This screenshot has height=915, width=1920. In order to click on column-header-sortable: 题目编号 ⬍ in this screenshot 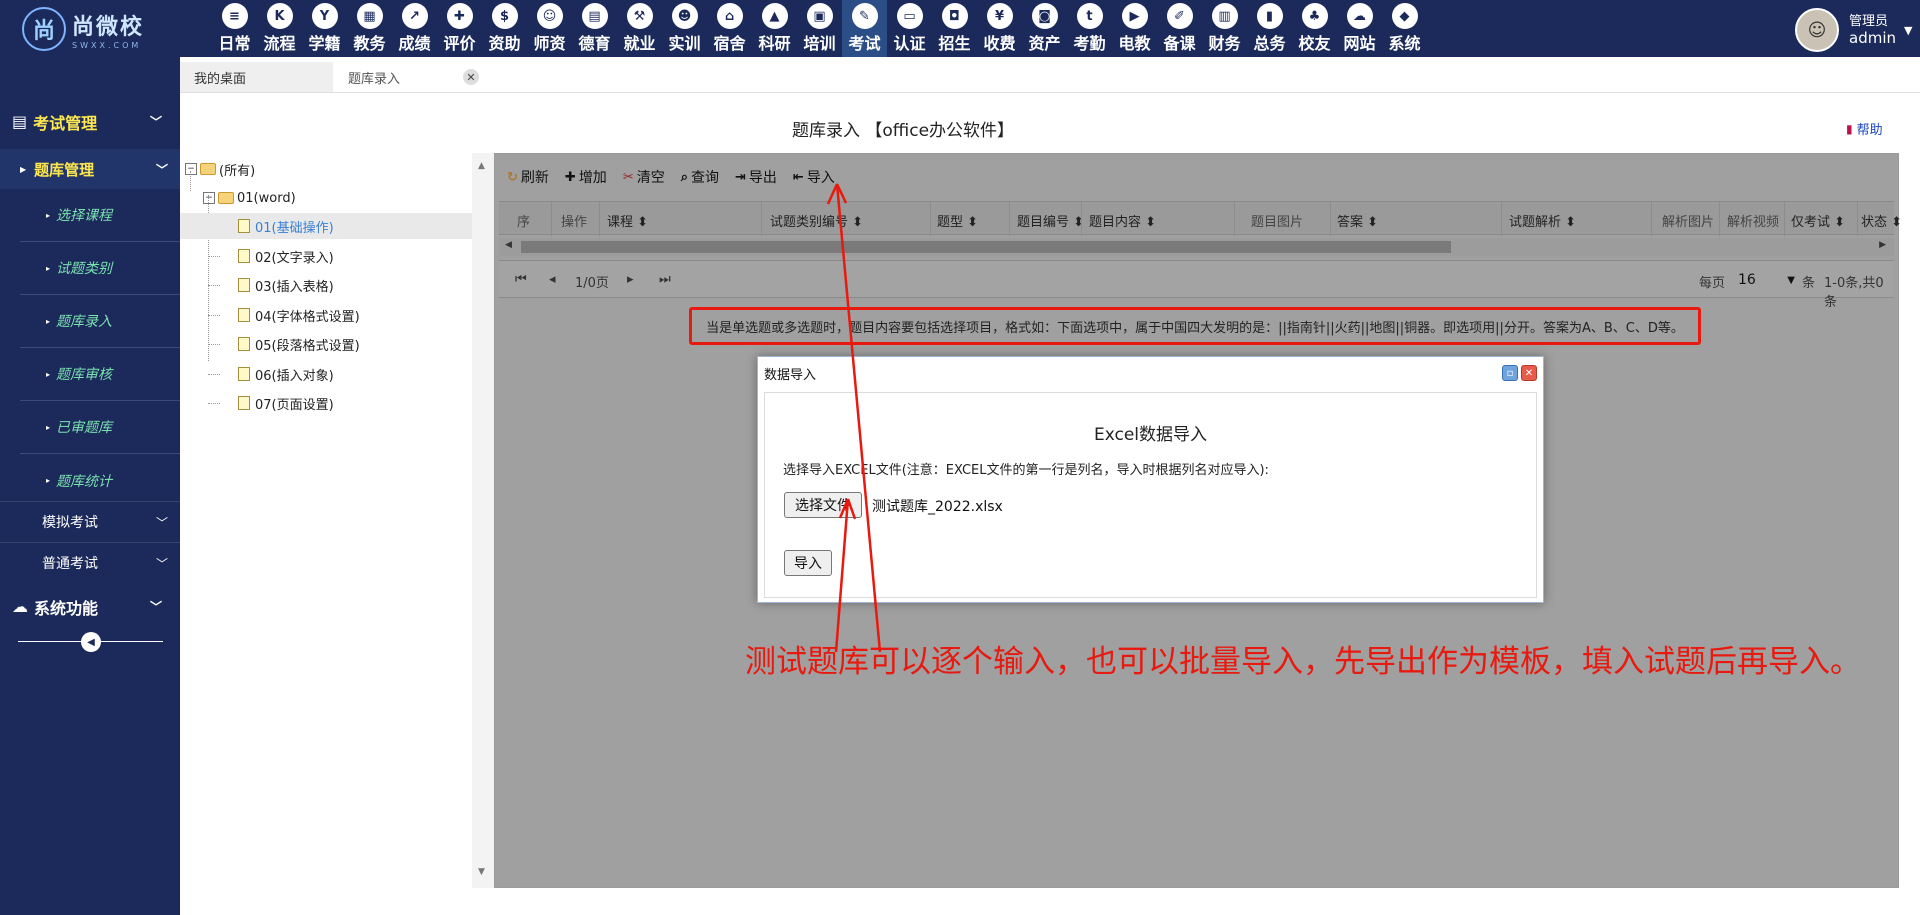, I will do `click(1050, 220)`.